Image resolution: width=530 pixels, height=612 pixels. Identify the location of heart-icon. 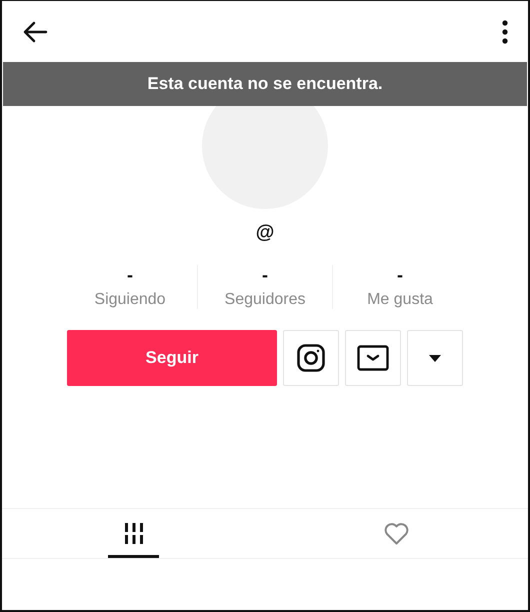
(396, 533).